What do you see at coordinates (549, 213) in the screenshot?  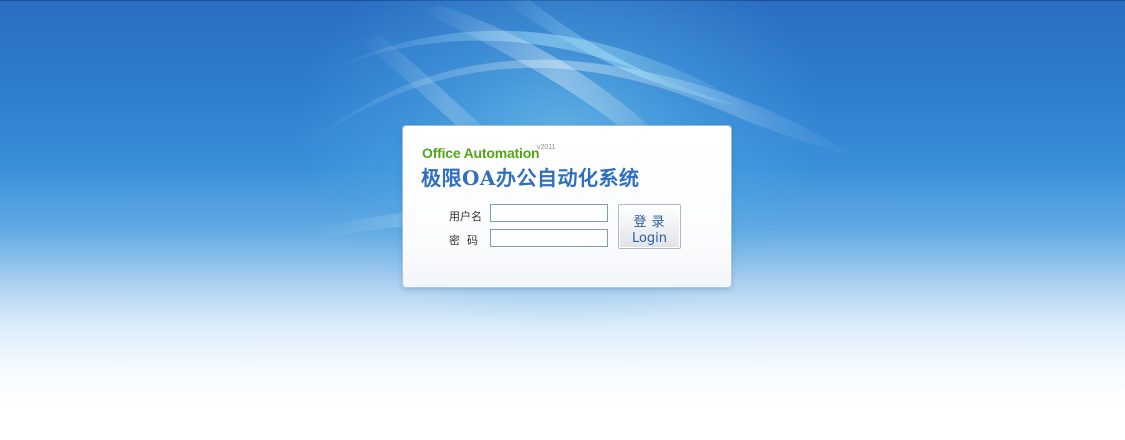 I see `username-input` at bounding box center [549, 213].